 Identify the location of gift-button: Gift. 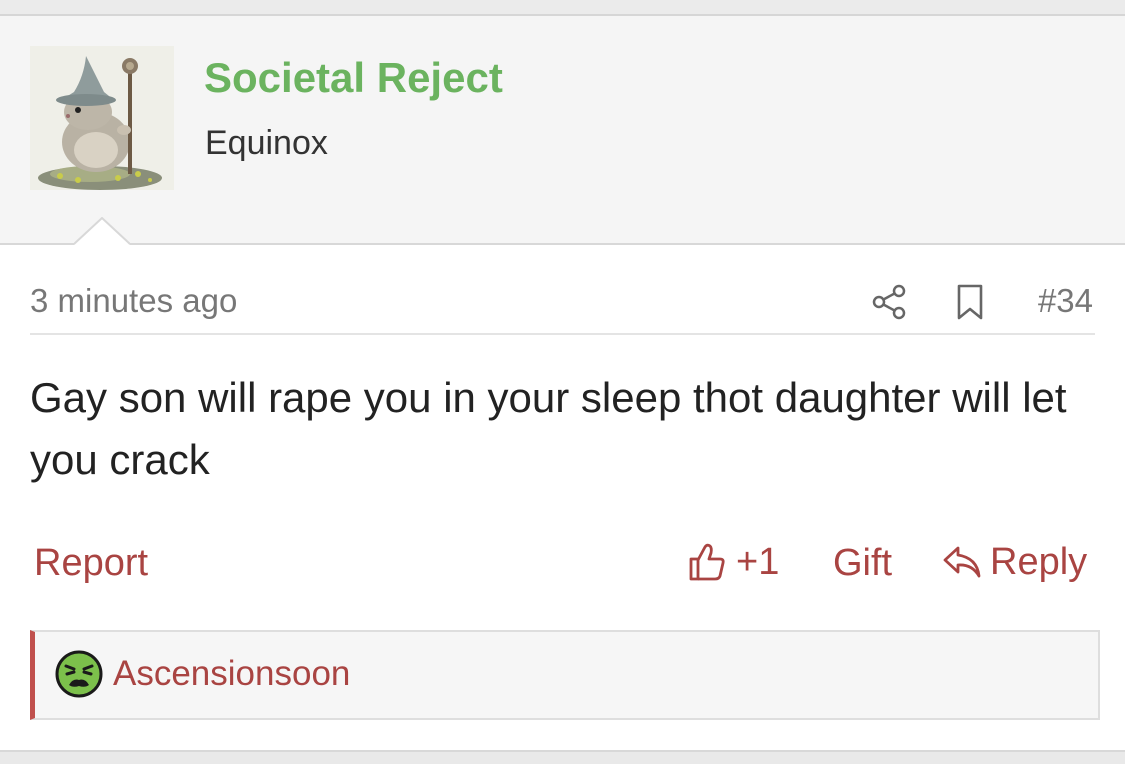
(862, 563).